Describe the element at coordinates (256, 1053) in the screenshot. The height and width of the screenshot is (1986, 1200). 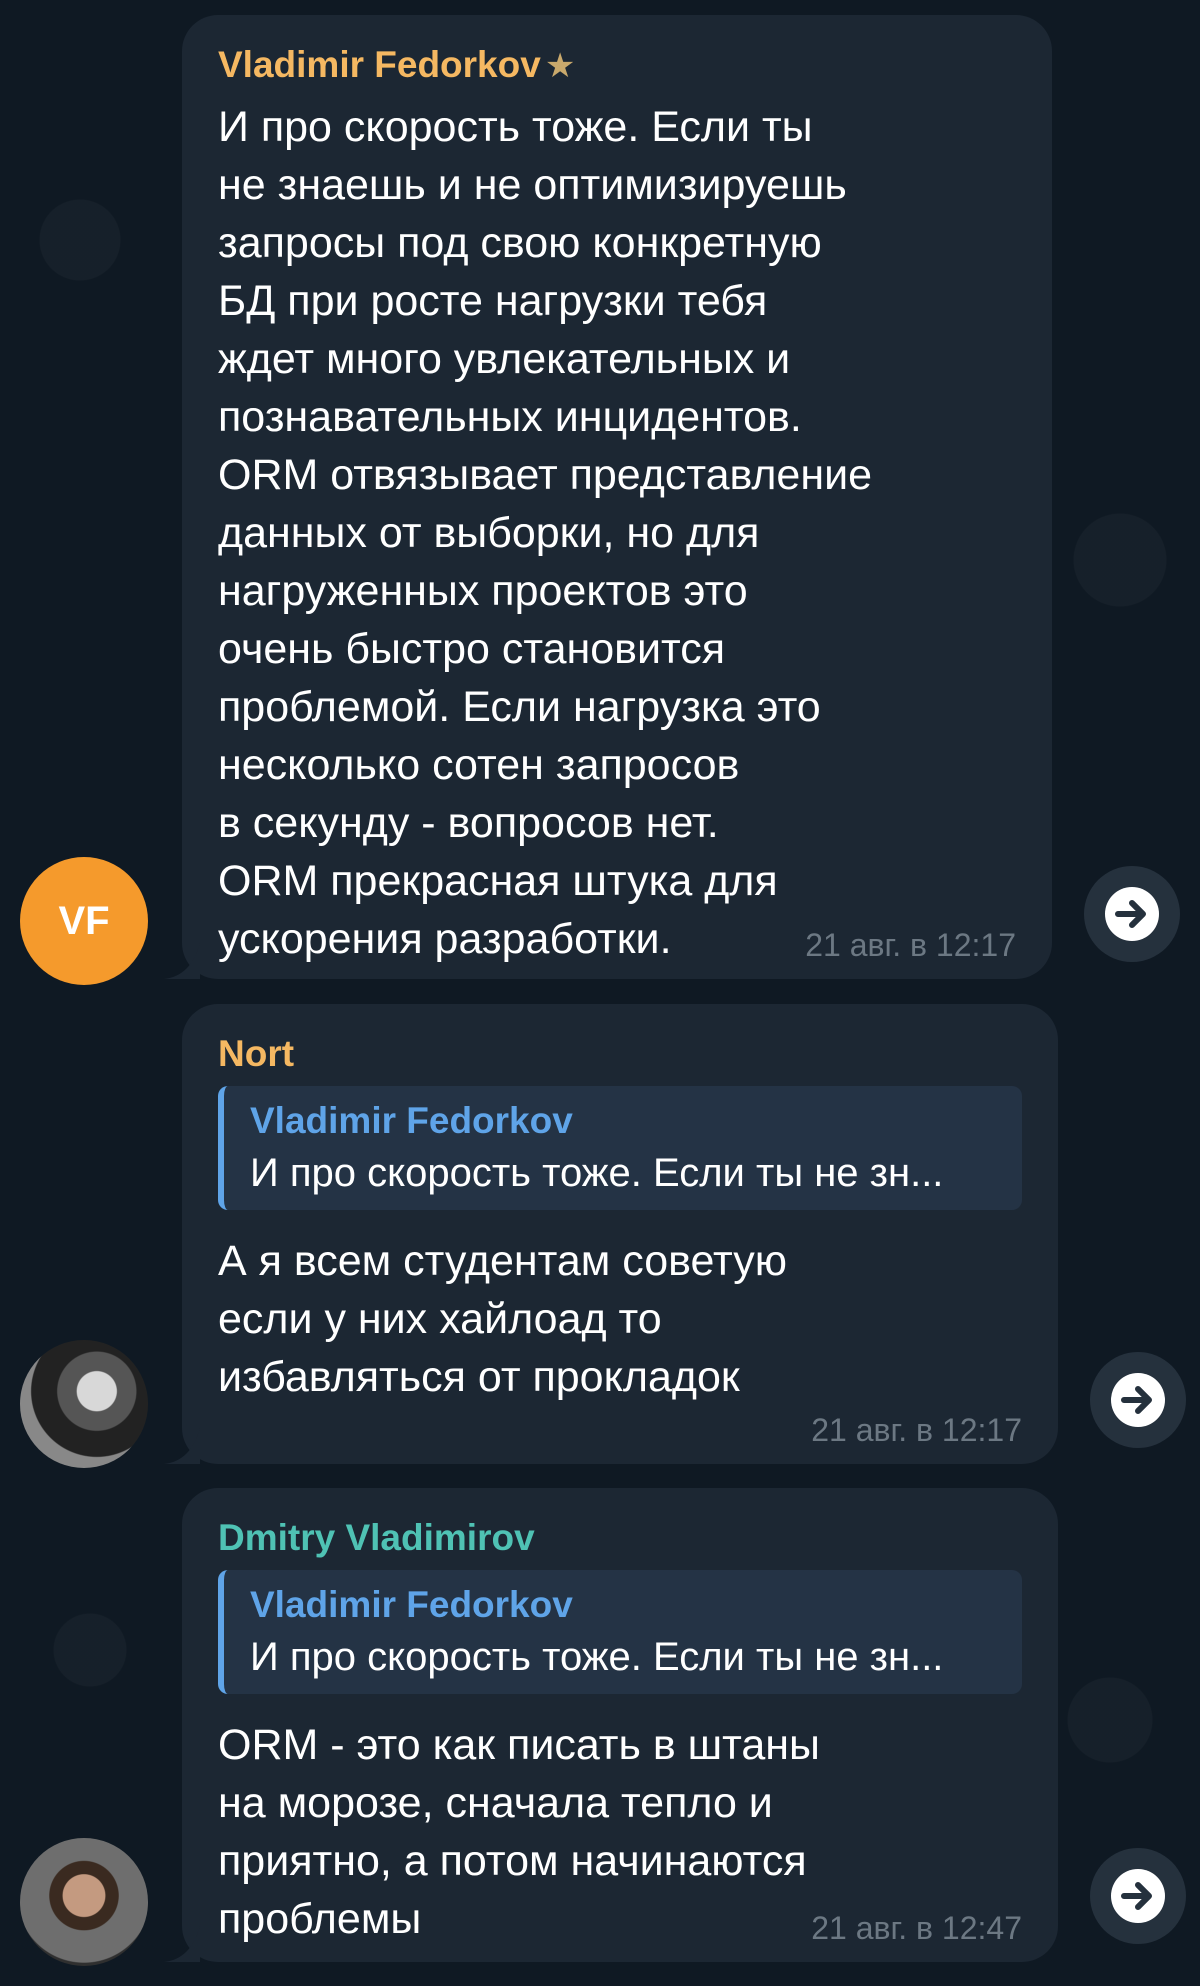
I see `author-name: Nort` at that location.